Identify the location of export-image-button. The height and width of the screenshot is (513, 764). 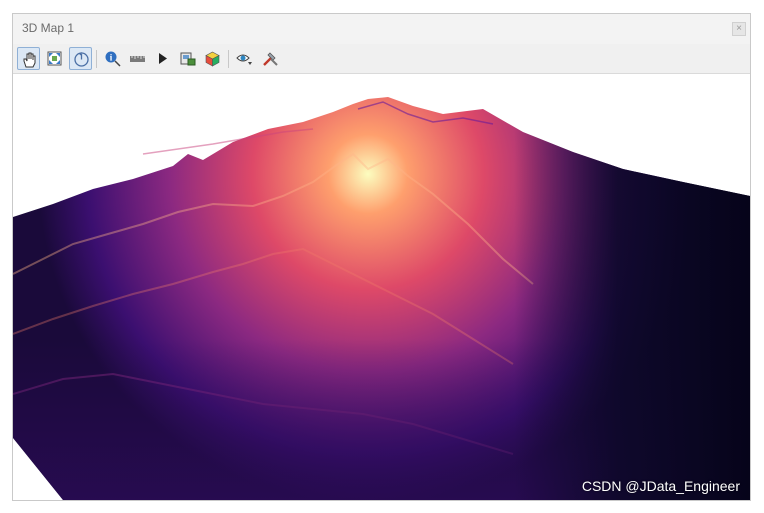
(187, 58).